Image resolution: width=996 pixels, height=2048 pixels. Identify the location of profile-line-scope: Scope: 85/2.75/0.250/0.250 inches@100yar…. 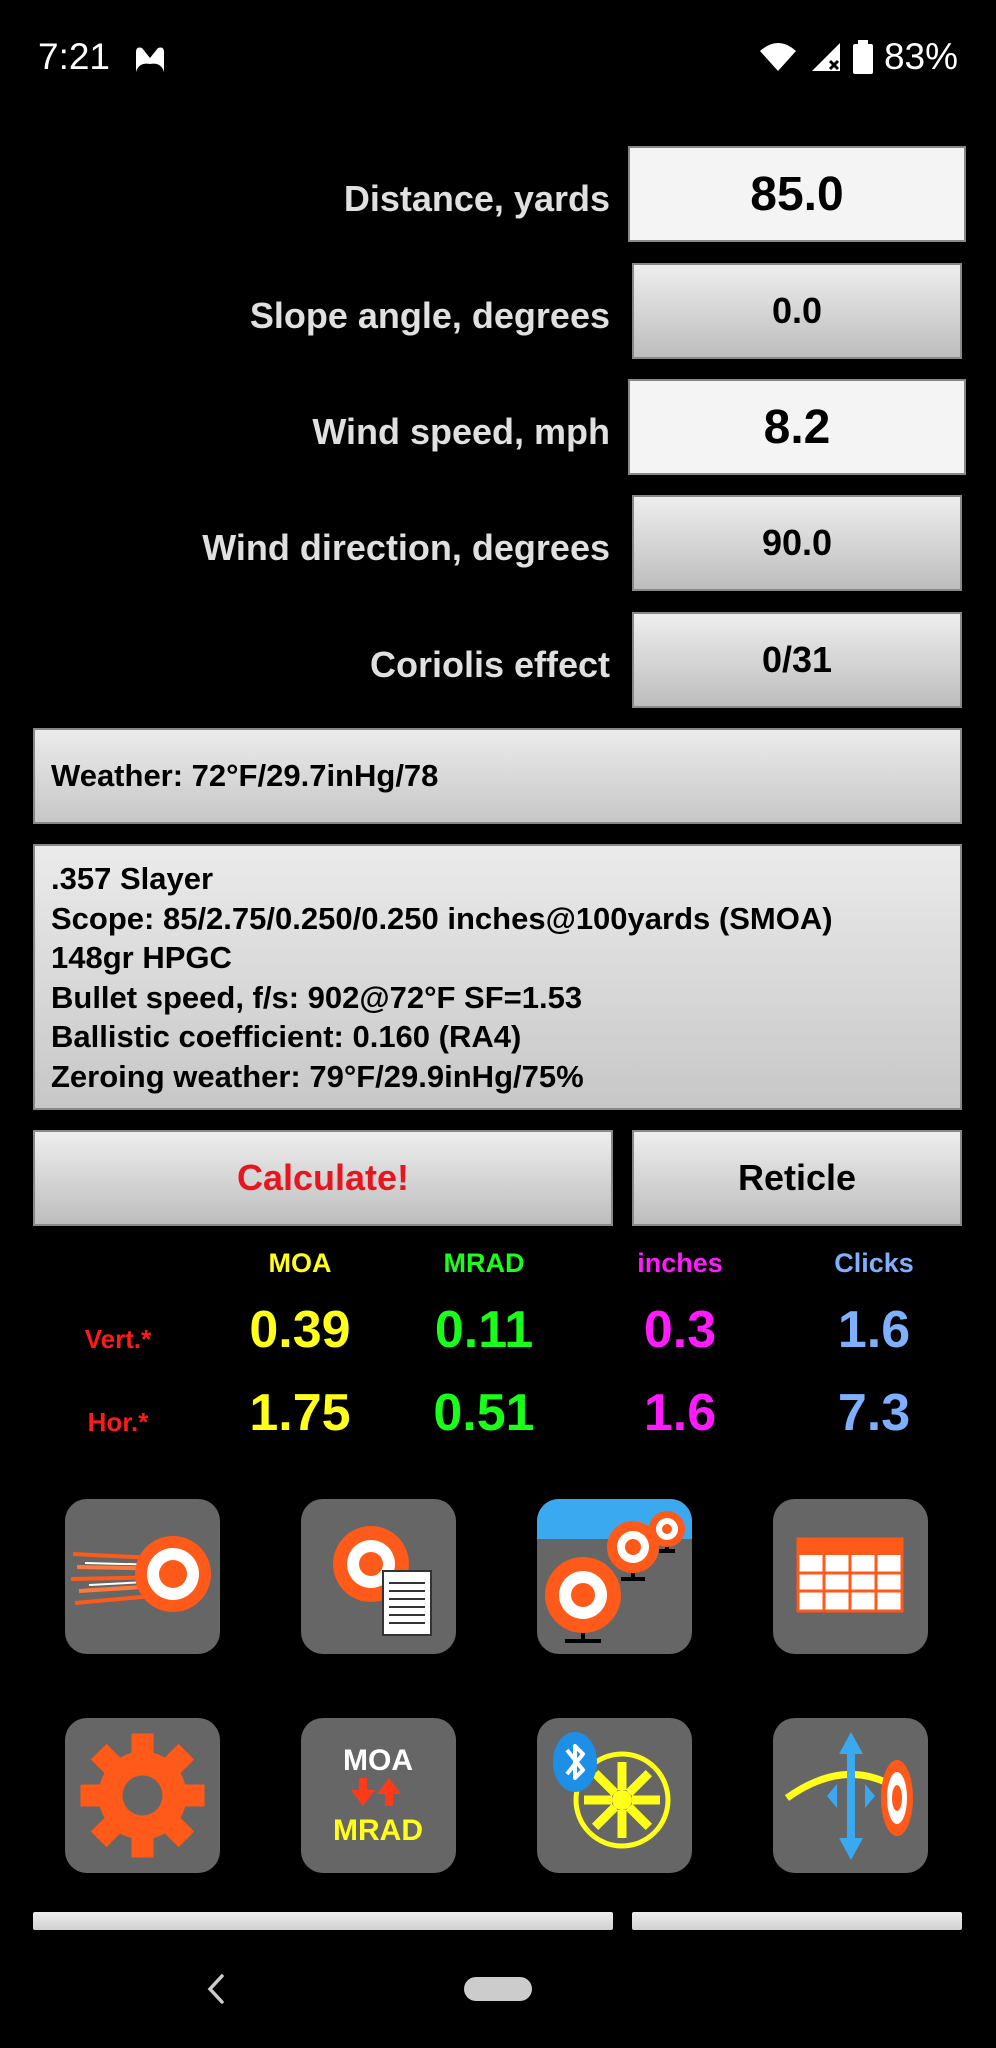
(442, 918).